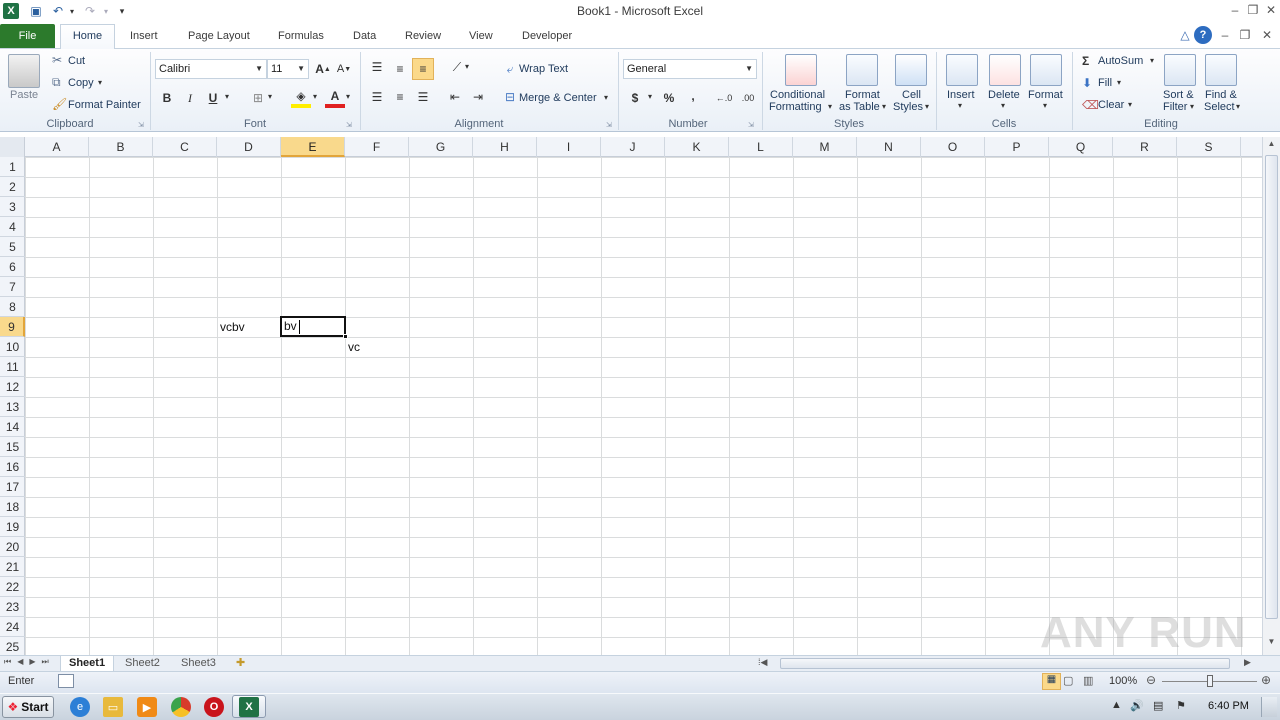 Image resolution: width=1280 pixels, height=720 pixels. I want to click on tab-formulas: Formulas, so click(301, 37).